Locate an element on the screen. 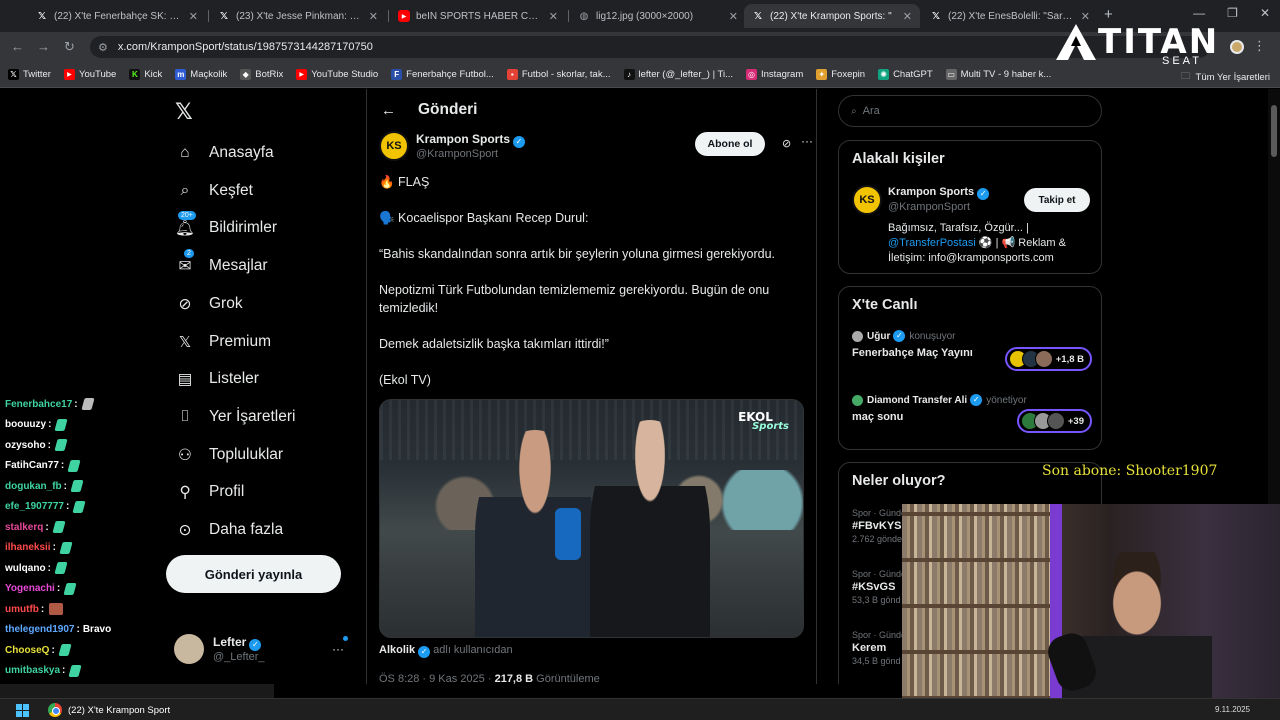 The image size is (1280, 720). youtube-studio-icon: ▶ is located at coordinates (302, 74).